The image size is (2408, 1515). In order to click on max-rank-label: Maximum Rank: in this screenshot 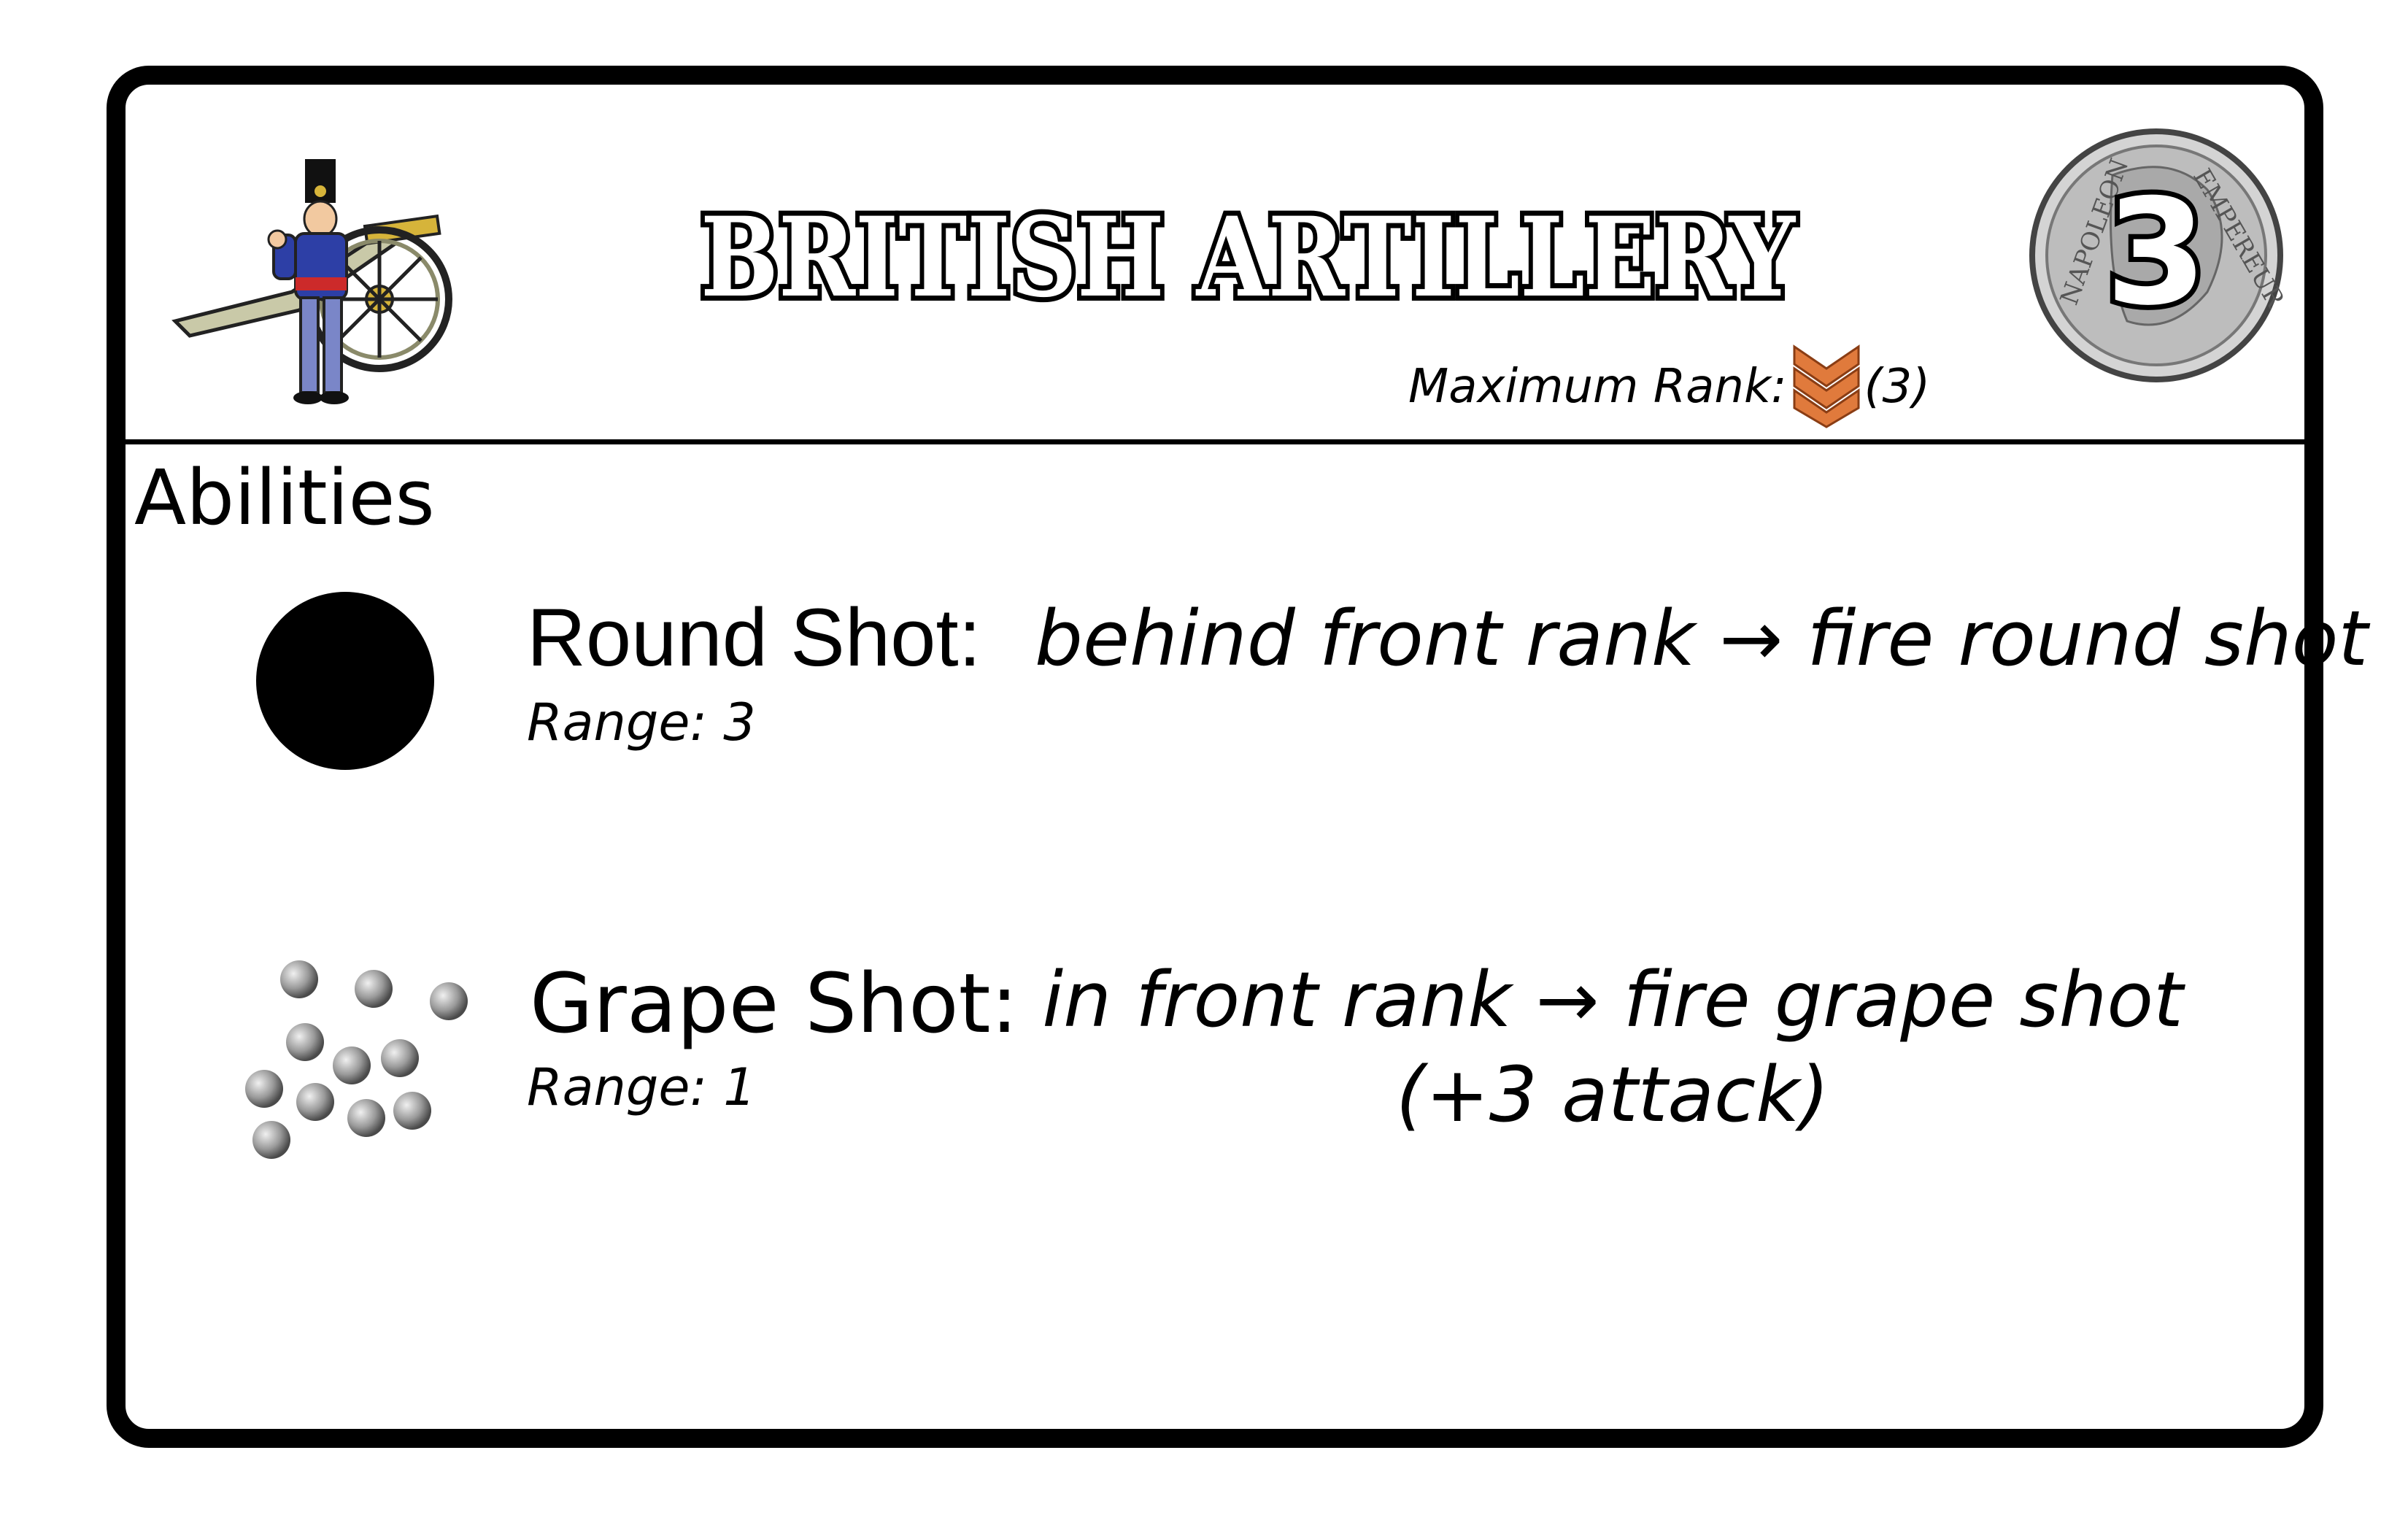, I will do `click(1598, 387)`.